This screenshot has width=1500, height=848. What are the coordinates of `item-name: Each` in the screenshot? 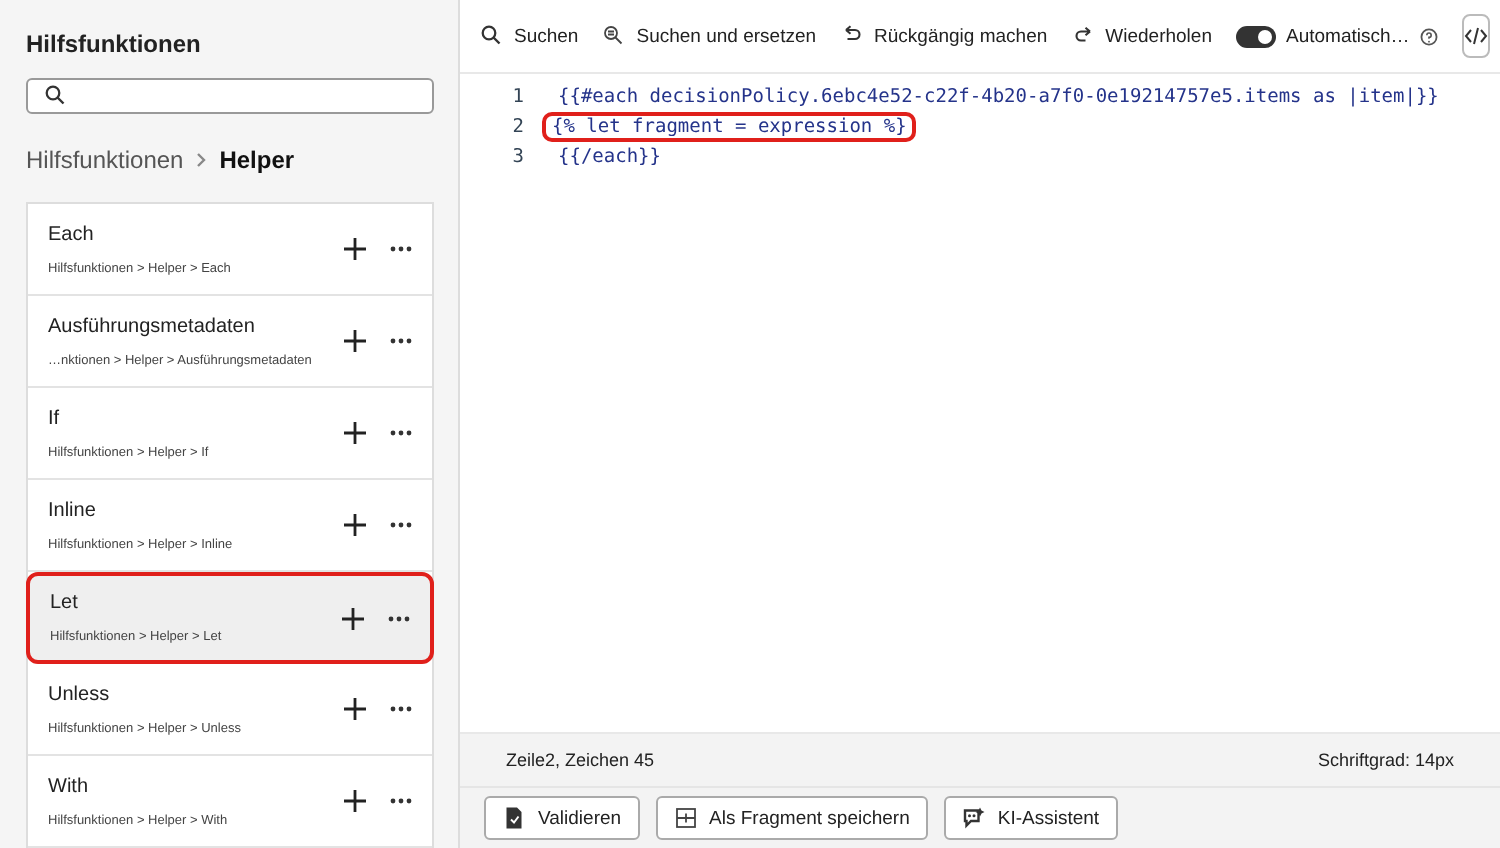 It's located at (72, 234).